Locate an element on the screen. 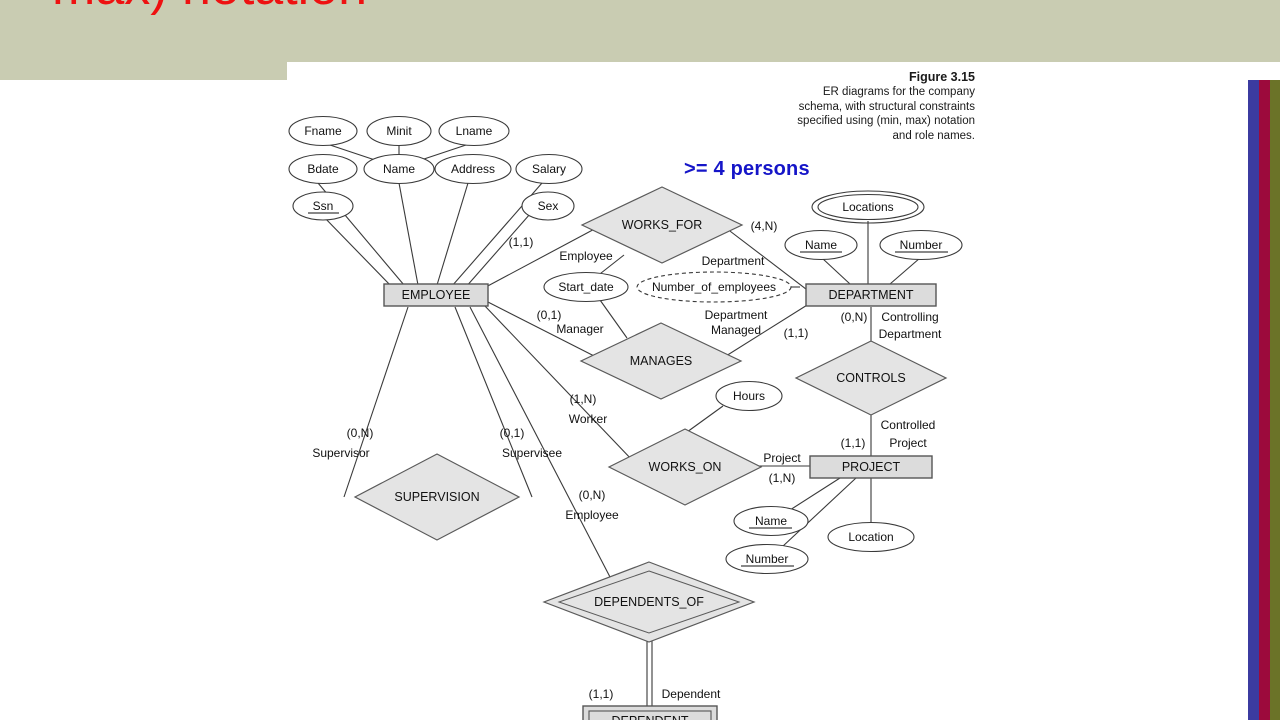  role-controls-department-line1: Controlling is located at coordinates (909, 317).